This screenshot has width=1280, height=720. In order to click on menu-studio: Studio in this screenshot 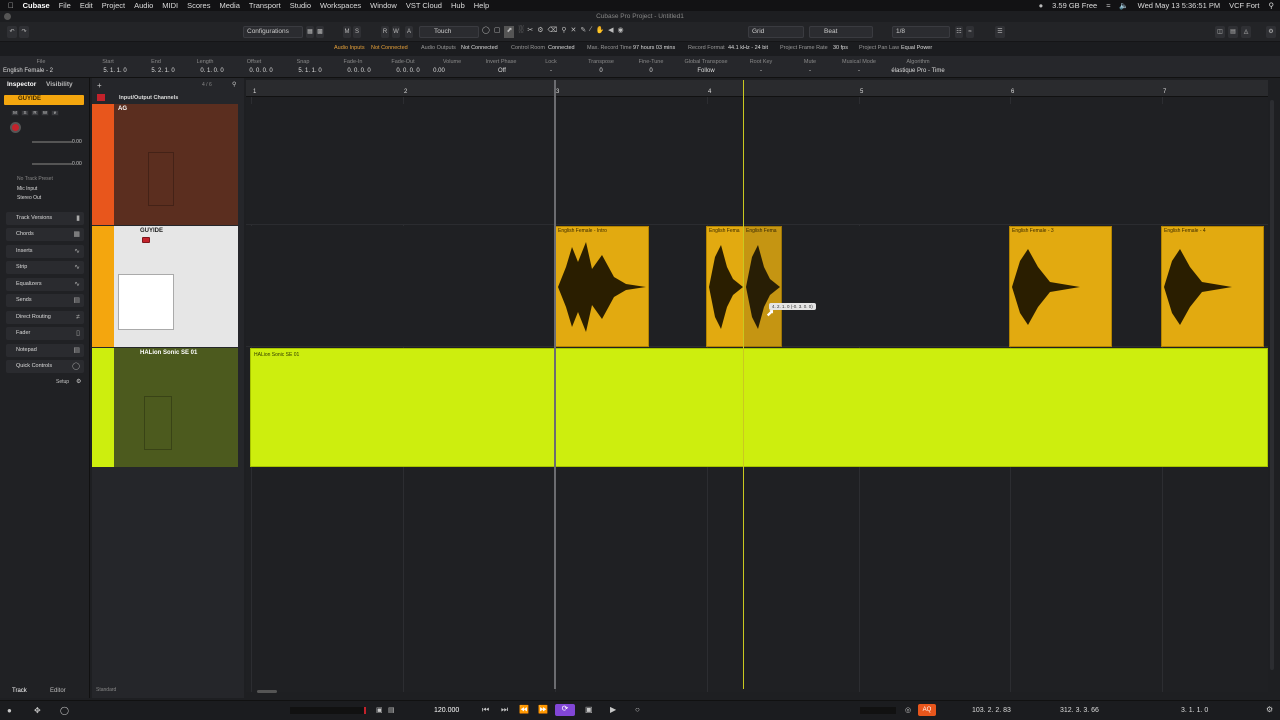, I will do `click(300, 5)`.